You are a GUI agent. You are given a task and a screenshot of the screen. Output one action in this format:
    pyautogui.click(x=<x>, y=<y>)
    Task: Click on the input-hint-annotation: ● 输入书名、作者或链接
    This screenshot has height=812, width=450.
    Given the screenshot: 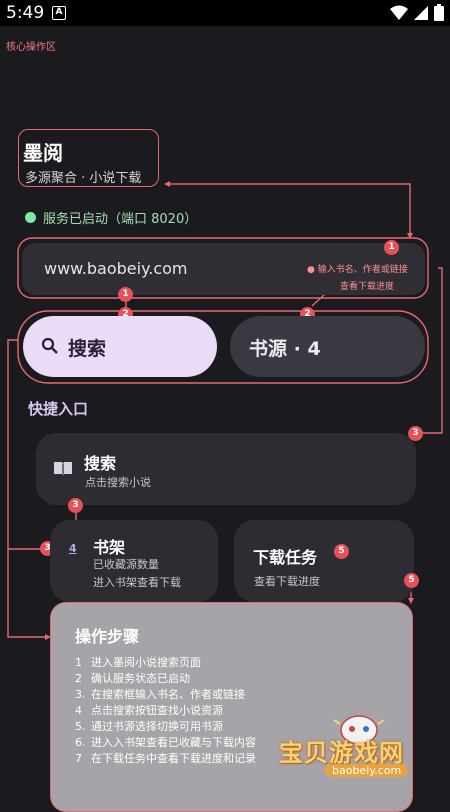 What is the action you would take?
    pyautogui.click(x=357, y=270)
    